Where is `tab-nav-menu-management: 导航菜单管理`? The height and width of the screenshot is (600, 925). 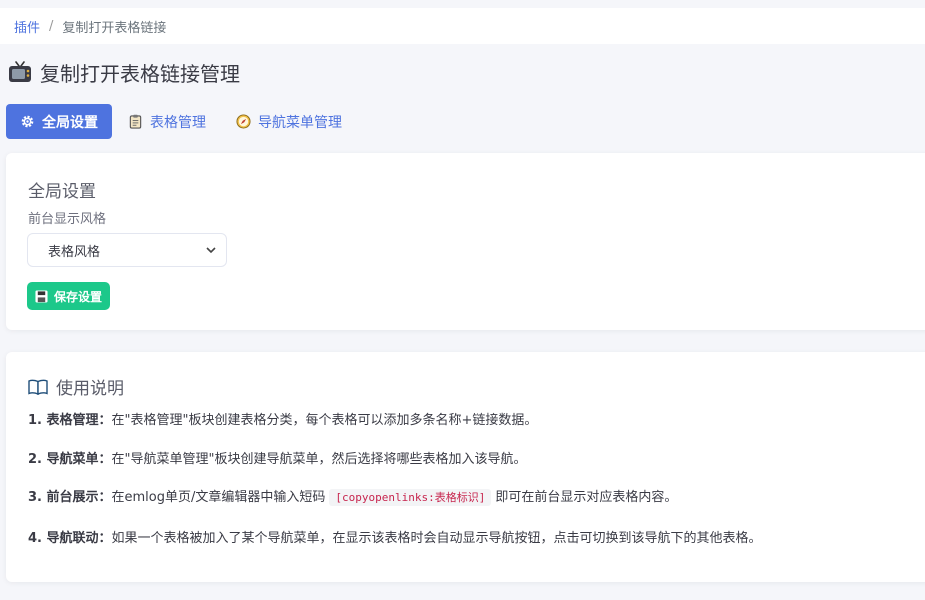
tab-nav-menu-management: 导航菜单管理 is located at coordinates (289, 121).